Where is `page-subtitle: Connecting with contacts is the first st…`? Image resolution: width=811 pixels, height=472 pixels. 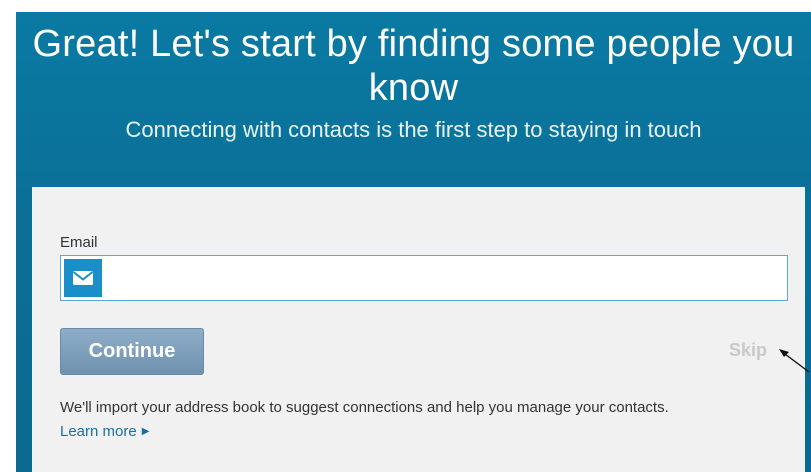 page-subtitle: Connecting with contacts is the first st… is located at coordinates (413, 129).